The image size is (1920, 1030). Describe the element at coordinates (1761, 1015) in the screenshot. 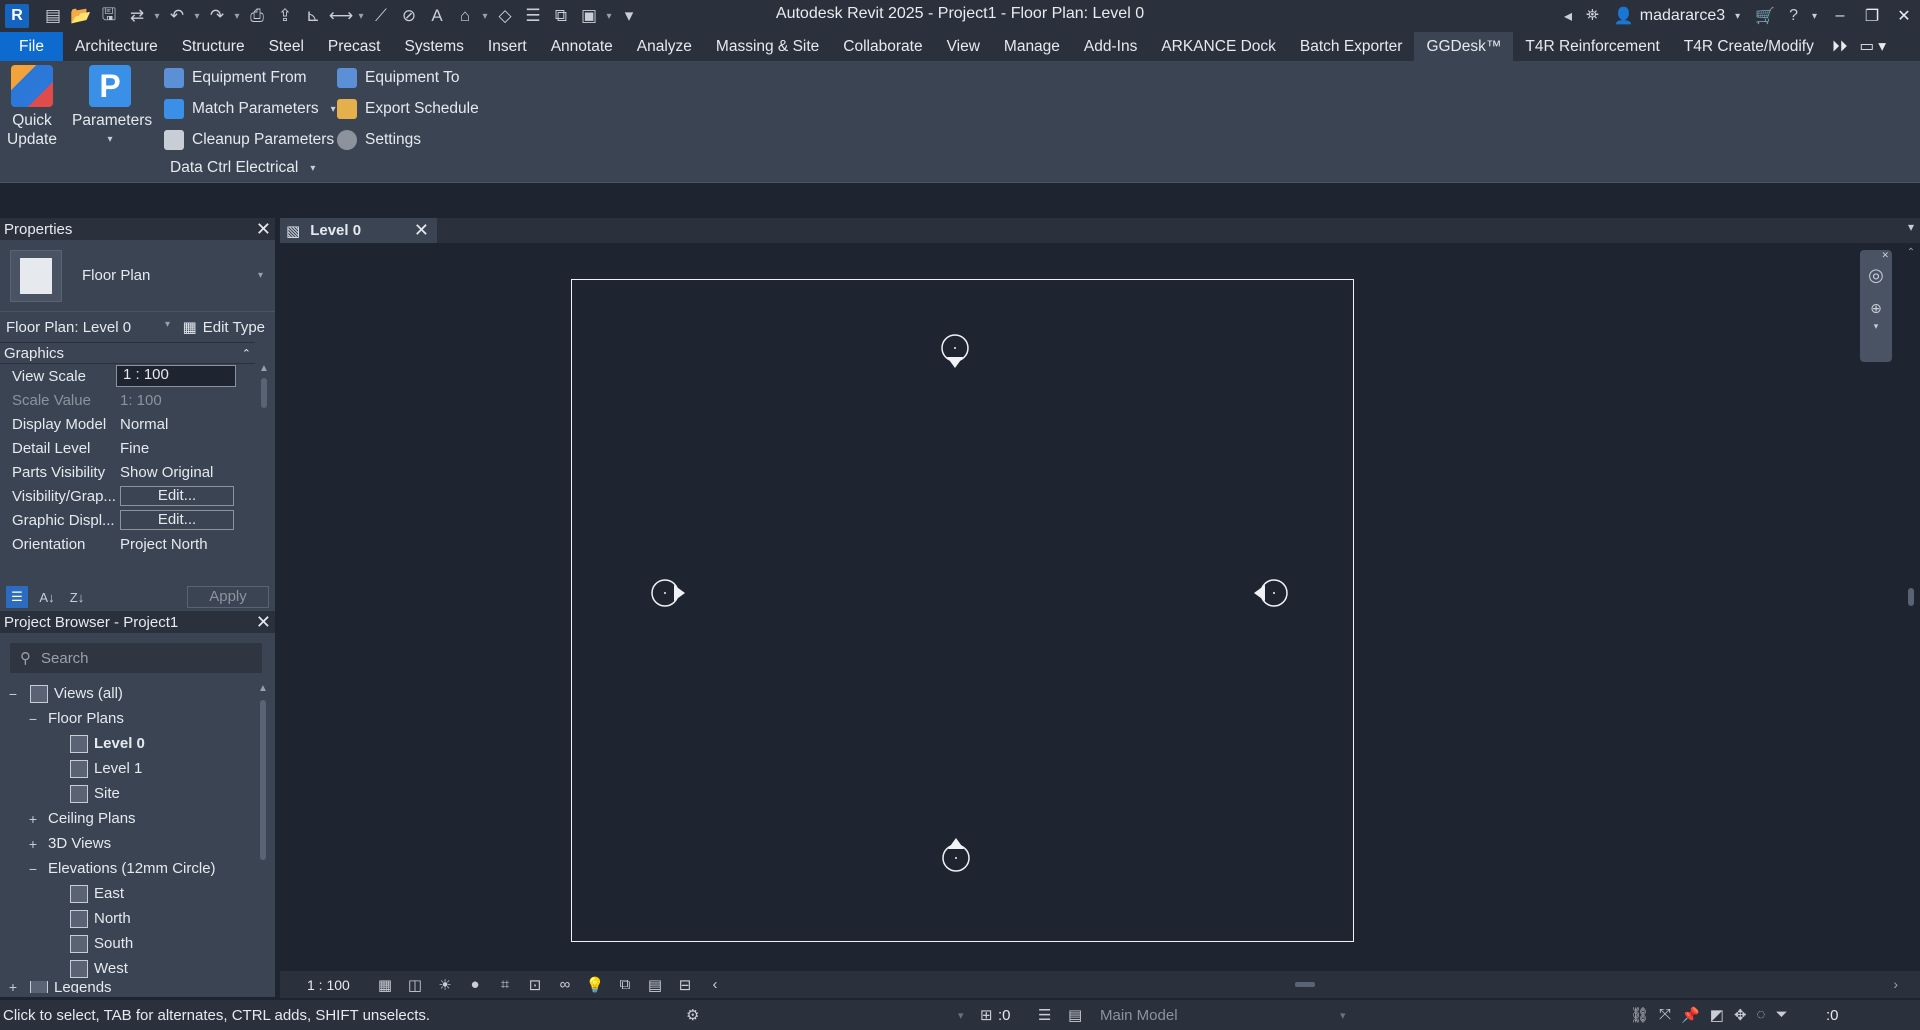

I see `background-process-icon: ◌` at that location.